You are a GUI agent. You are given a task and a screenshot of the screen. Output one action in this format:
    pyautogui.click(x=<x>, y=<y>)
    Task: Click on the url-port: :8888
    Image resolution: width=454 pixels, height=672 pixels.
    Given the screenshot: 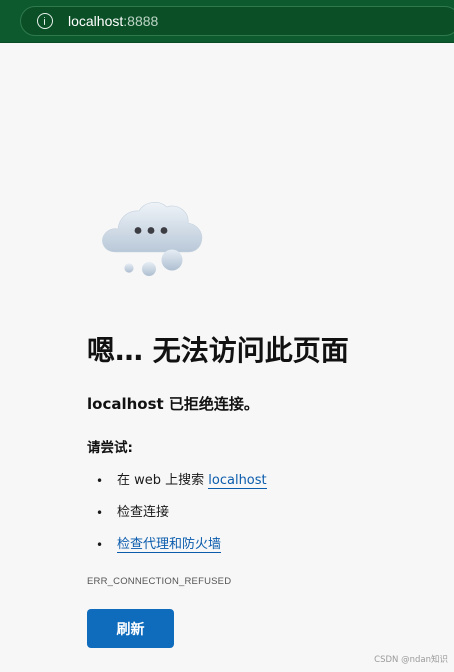 What is the action you would take?
    pyautogui.click(x=141, y=21)
    